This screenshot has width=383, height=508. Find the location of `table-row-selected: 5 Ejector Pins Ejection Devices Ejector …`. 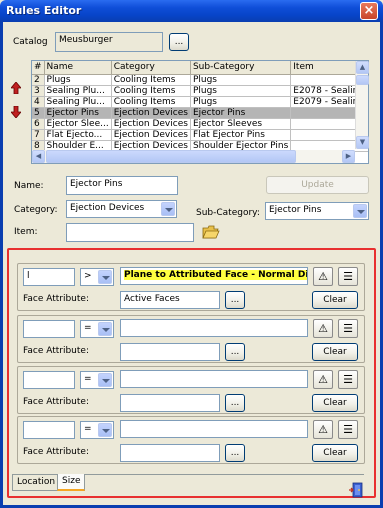

table-row-selected: 5 Ejector Pins Ejection Devices Ejector … is located at coordinates (200, 113).